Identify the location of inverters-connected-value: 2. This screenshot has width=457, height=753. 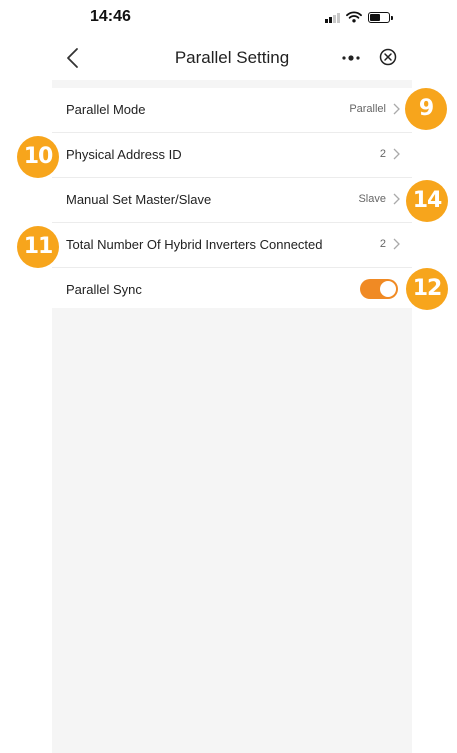
(382, 244).